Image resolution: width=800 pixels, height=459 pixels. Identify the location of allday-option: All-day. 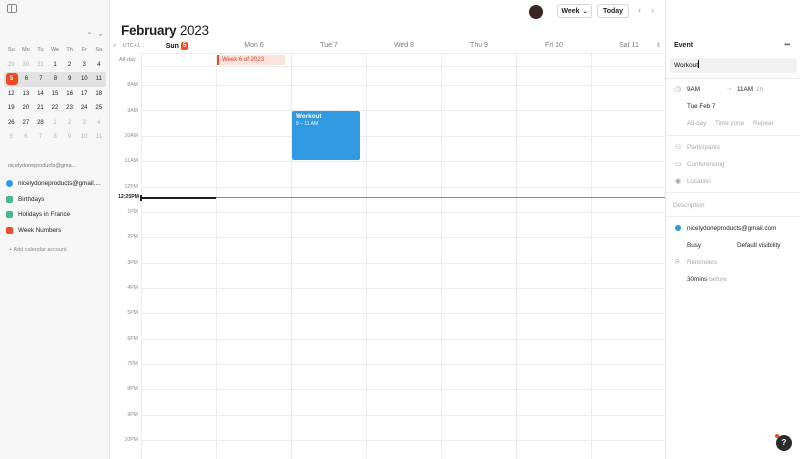
(696, 123).